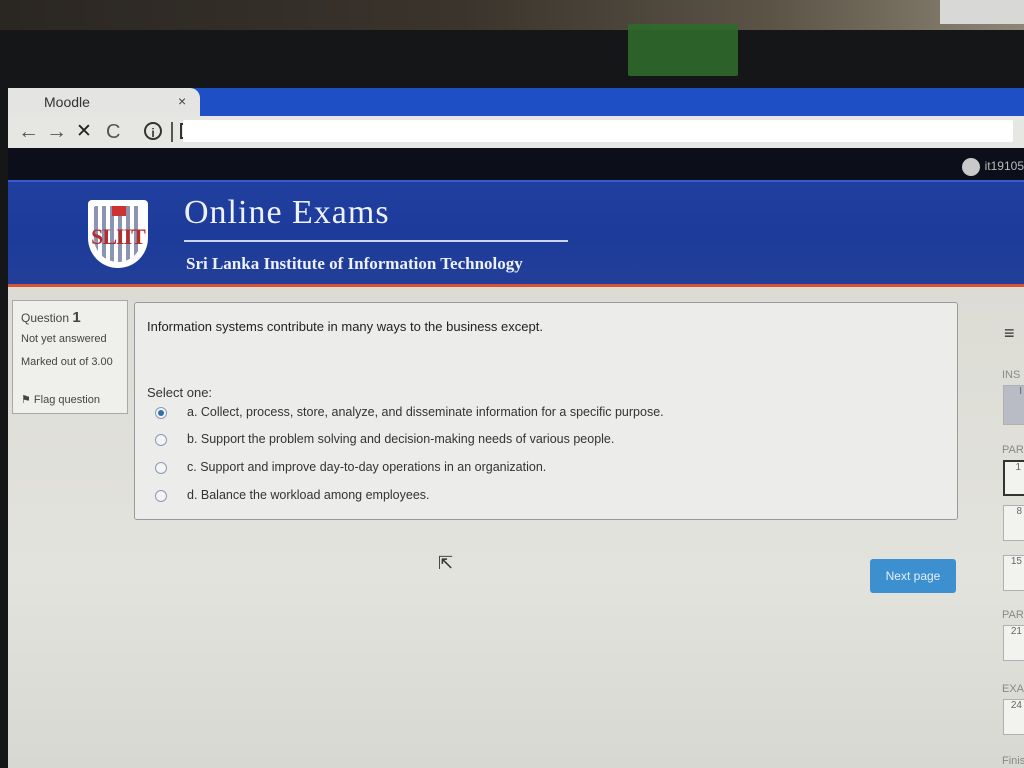  I want to click on menu-icon: ≡, so click(1009, 333).